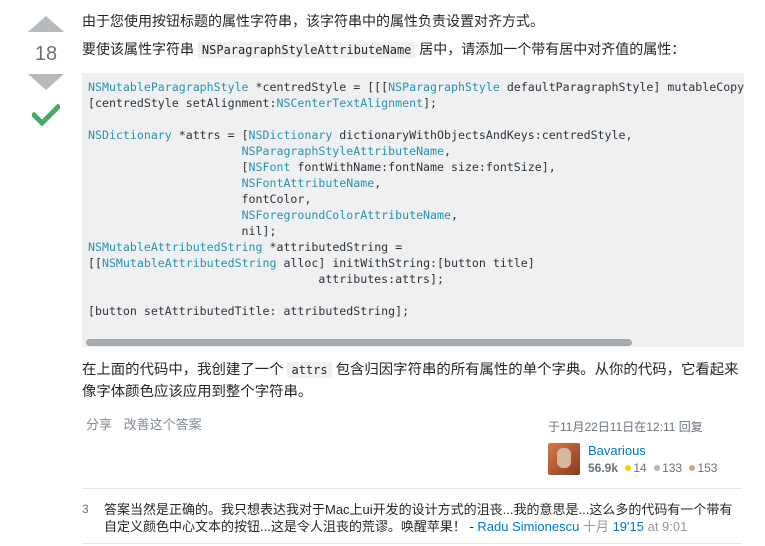 This screenshot has height=546, width=765. Describe the element at coordinates (168, 87) in the screenshot. I see `code-type-token: NSMutableParagraphStyle` at that location.